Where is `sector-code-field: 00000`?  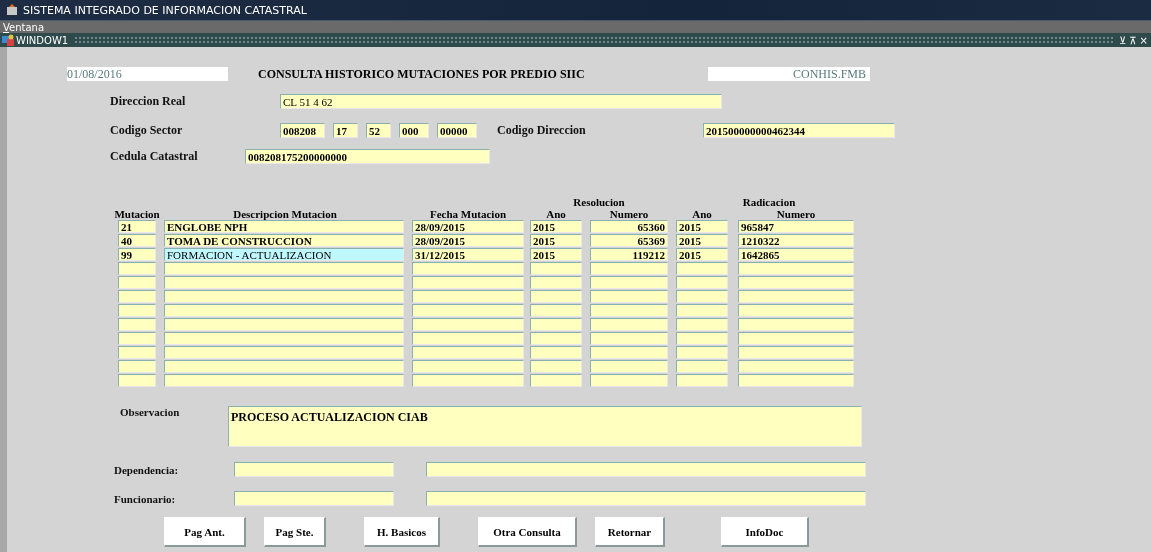 sector-code-field: 00000 is located at coordinates (457, 130).